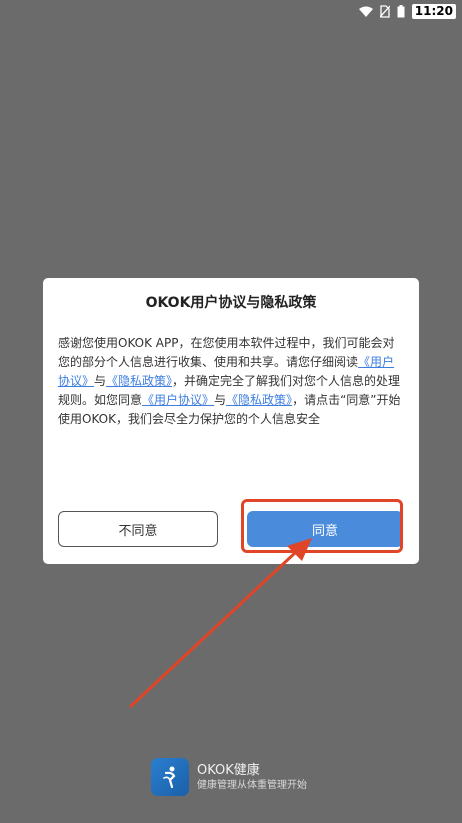  Describe the element at coordinates (228, 770) in the screenshot. I see `brand-name: OKOK健康` at that location.